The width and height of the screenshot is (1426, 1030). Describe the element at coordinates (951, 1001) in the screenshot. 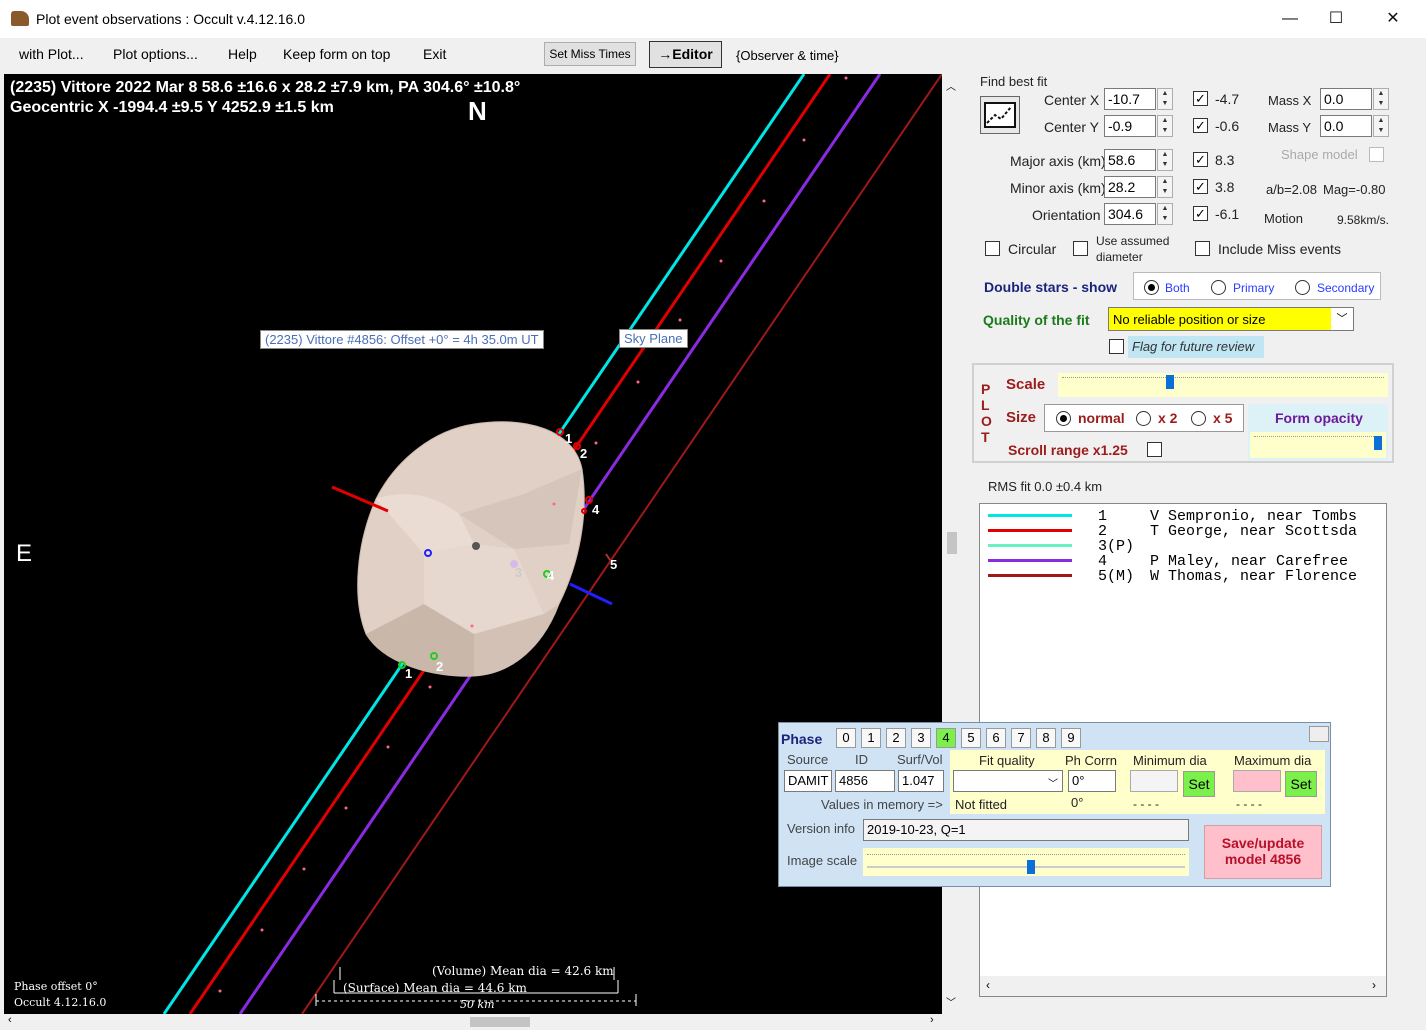

I see `scroll-down-icon: ﹀` at that location.